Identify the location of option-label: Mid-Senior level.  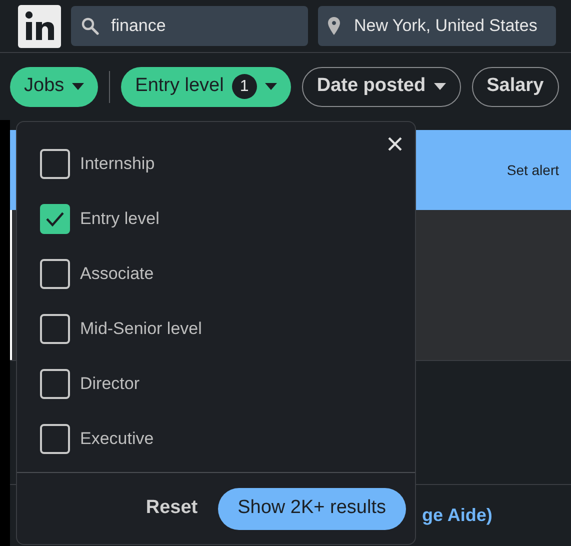
(141, 329).